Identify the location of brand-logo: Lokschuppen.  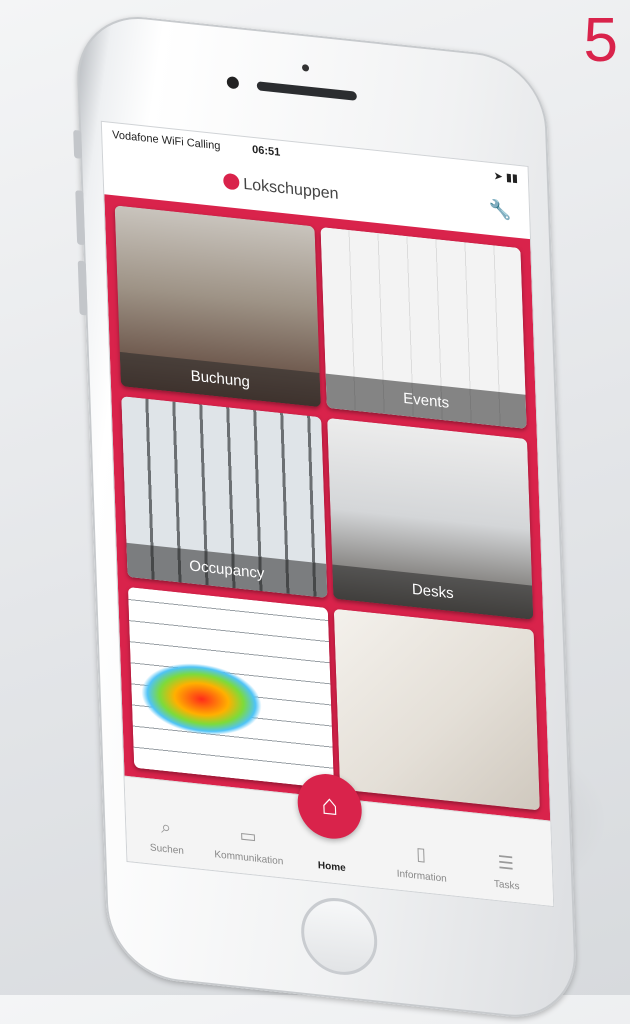
(281, 188).